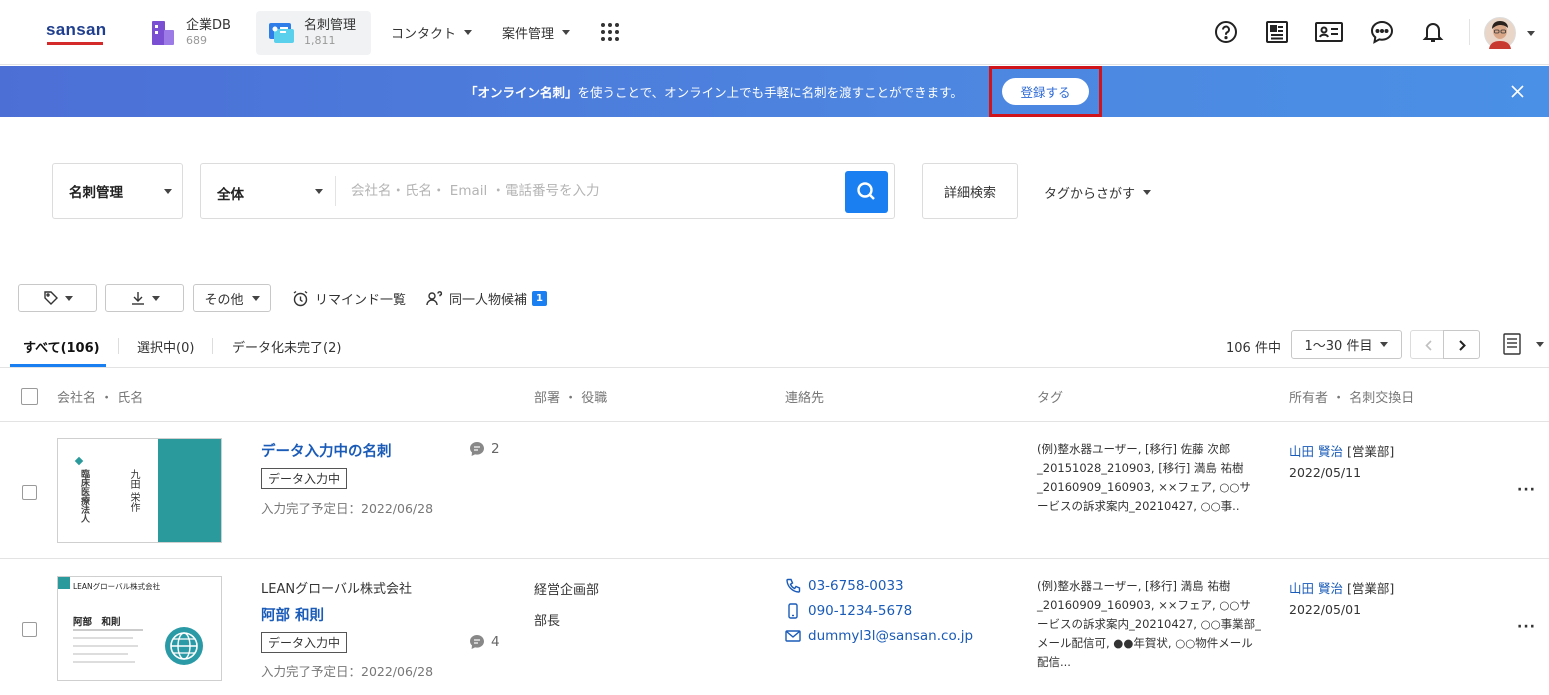  What do you see at coordinates (540, 298) in the screenshot?
I see `duplicate-count-badge: 1` at bounding box center [540, 298].